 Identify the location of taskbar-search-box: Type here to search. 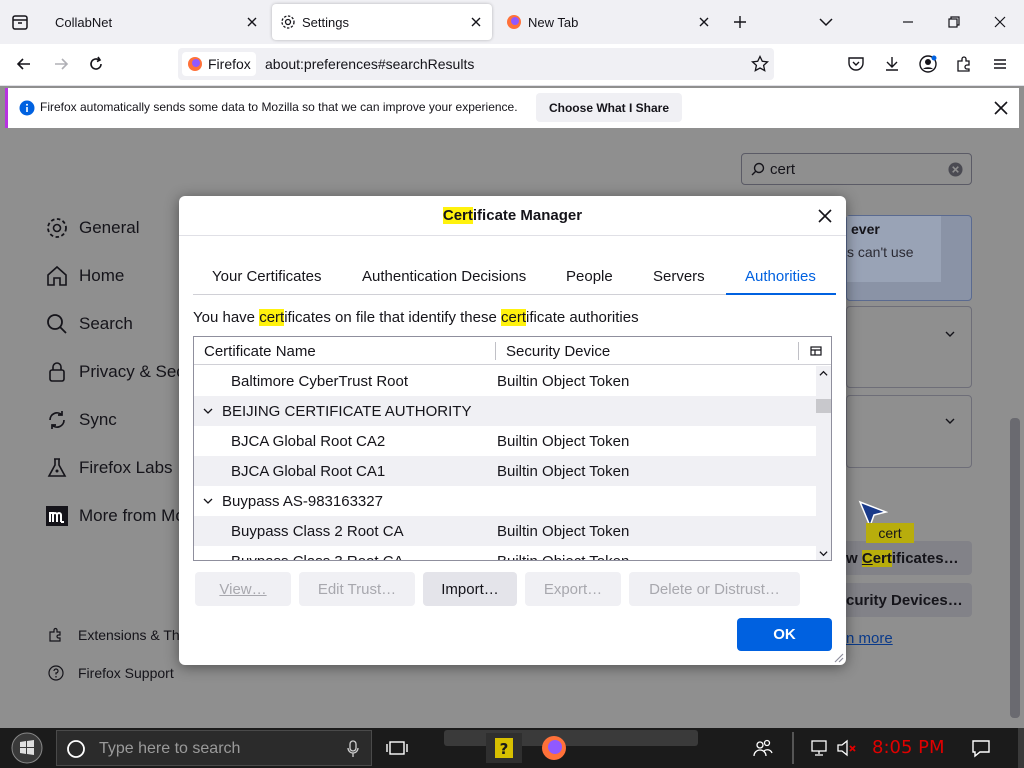
(214, 748).